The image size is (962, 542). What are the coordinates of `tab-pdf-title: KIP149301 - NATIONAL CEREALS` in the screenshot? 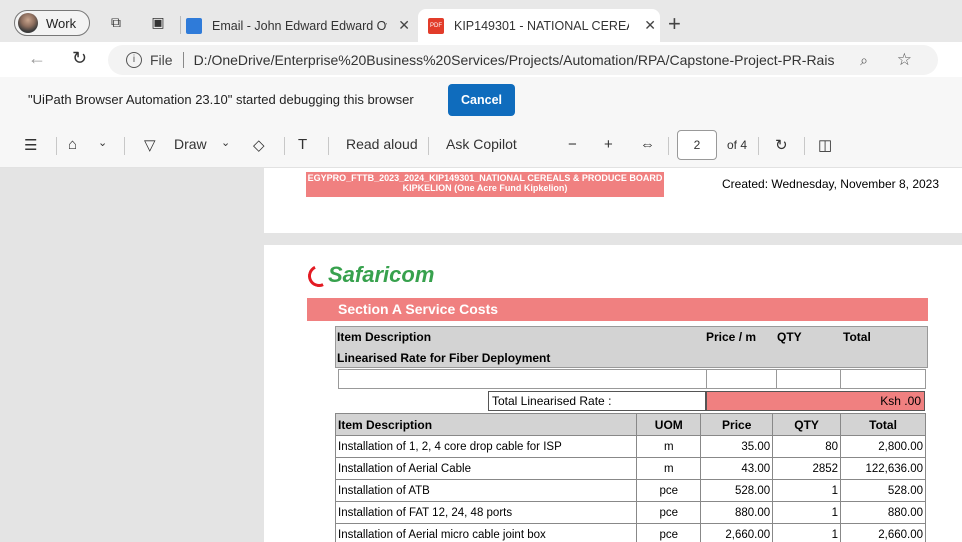 It's located at (541, 25).